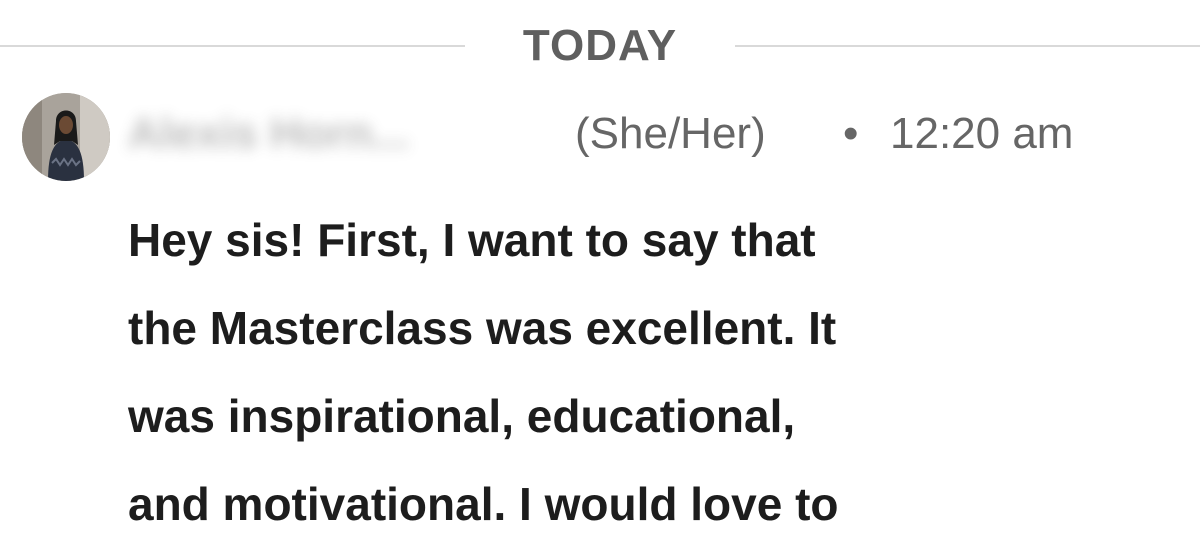 The image size is (1200, 550). I want to click on divider-line-left, so click(232, 46).